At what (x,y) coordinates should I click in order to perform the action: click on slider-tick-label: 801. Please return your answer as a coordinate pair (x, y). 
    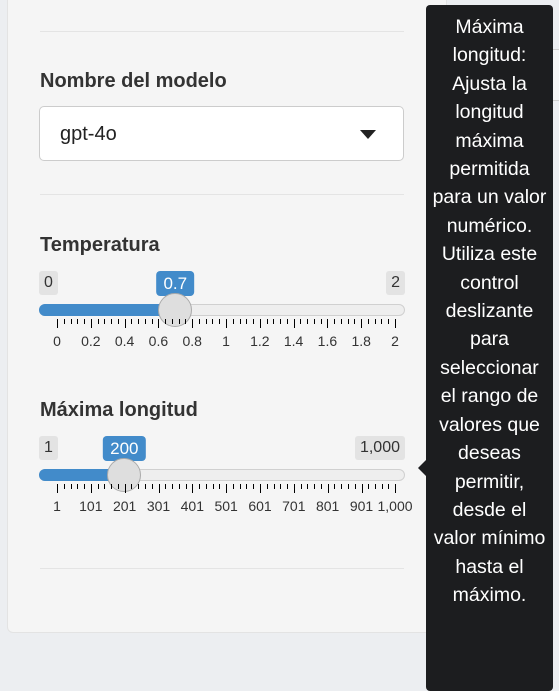
    Looking at the image, I should click on (327, 506).